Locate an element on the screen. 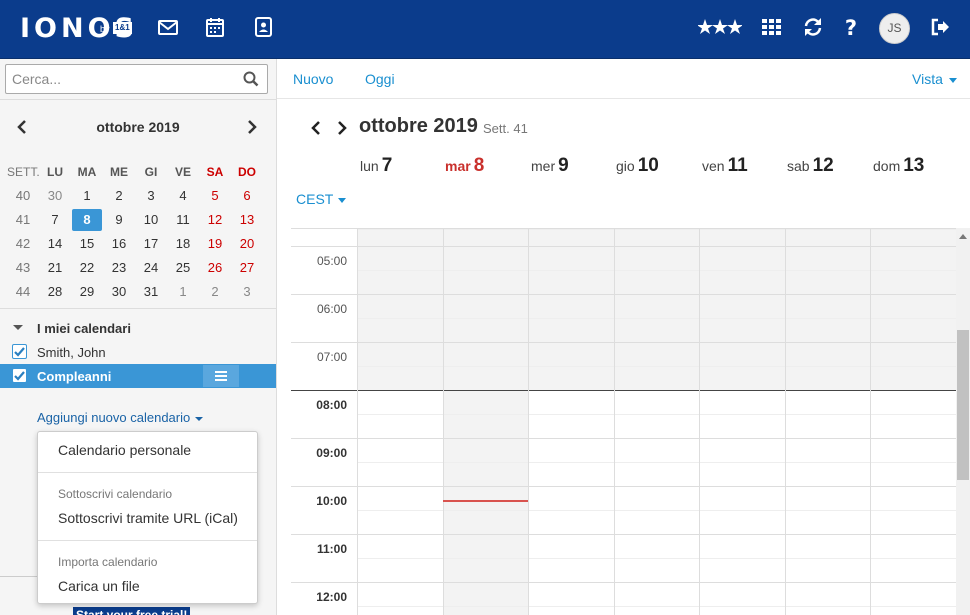 The height and width of the screenshot is (615, 970). day-cell: 31 is located at coordinates (151, 292).